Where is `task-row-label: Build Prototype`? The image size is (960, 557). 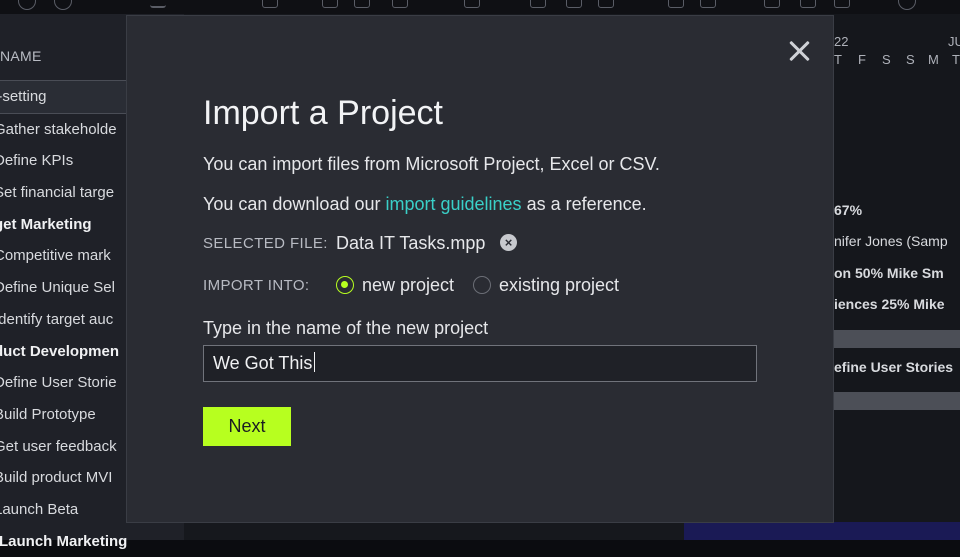 task-row-label: Build Prototype is located at coordinates (48, 414).